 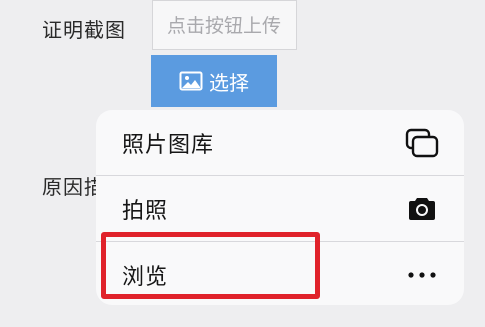 I want to click on sheet-item-label: 照片图库, so click(x=168, y=145).